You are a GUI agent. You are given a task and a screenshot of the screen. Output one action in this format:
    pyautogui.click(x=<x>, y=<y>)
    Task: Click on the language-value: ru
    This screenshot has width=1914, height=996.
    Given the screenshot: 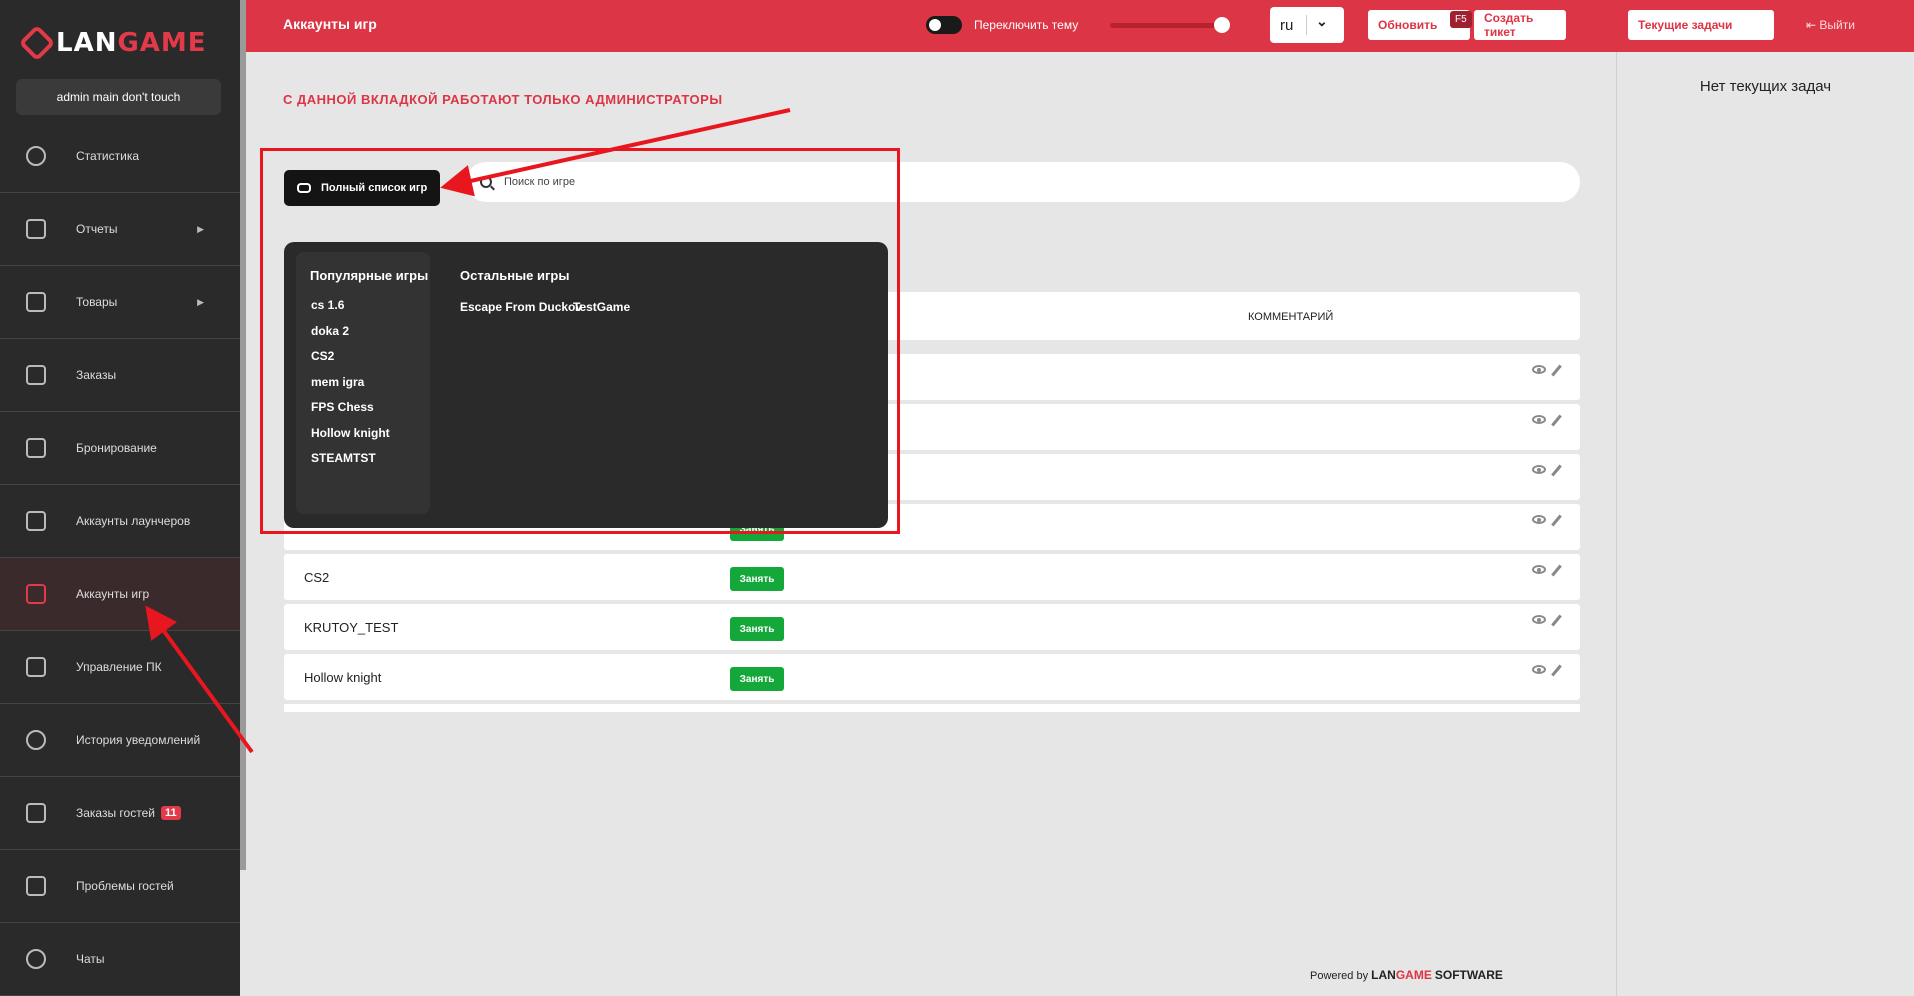 What is the action you would take?
    pyautogui.click(x=1287, y=25)
    